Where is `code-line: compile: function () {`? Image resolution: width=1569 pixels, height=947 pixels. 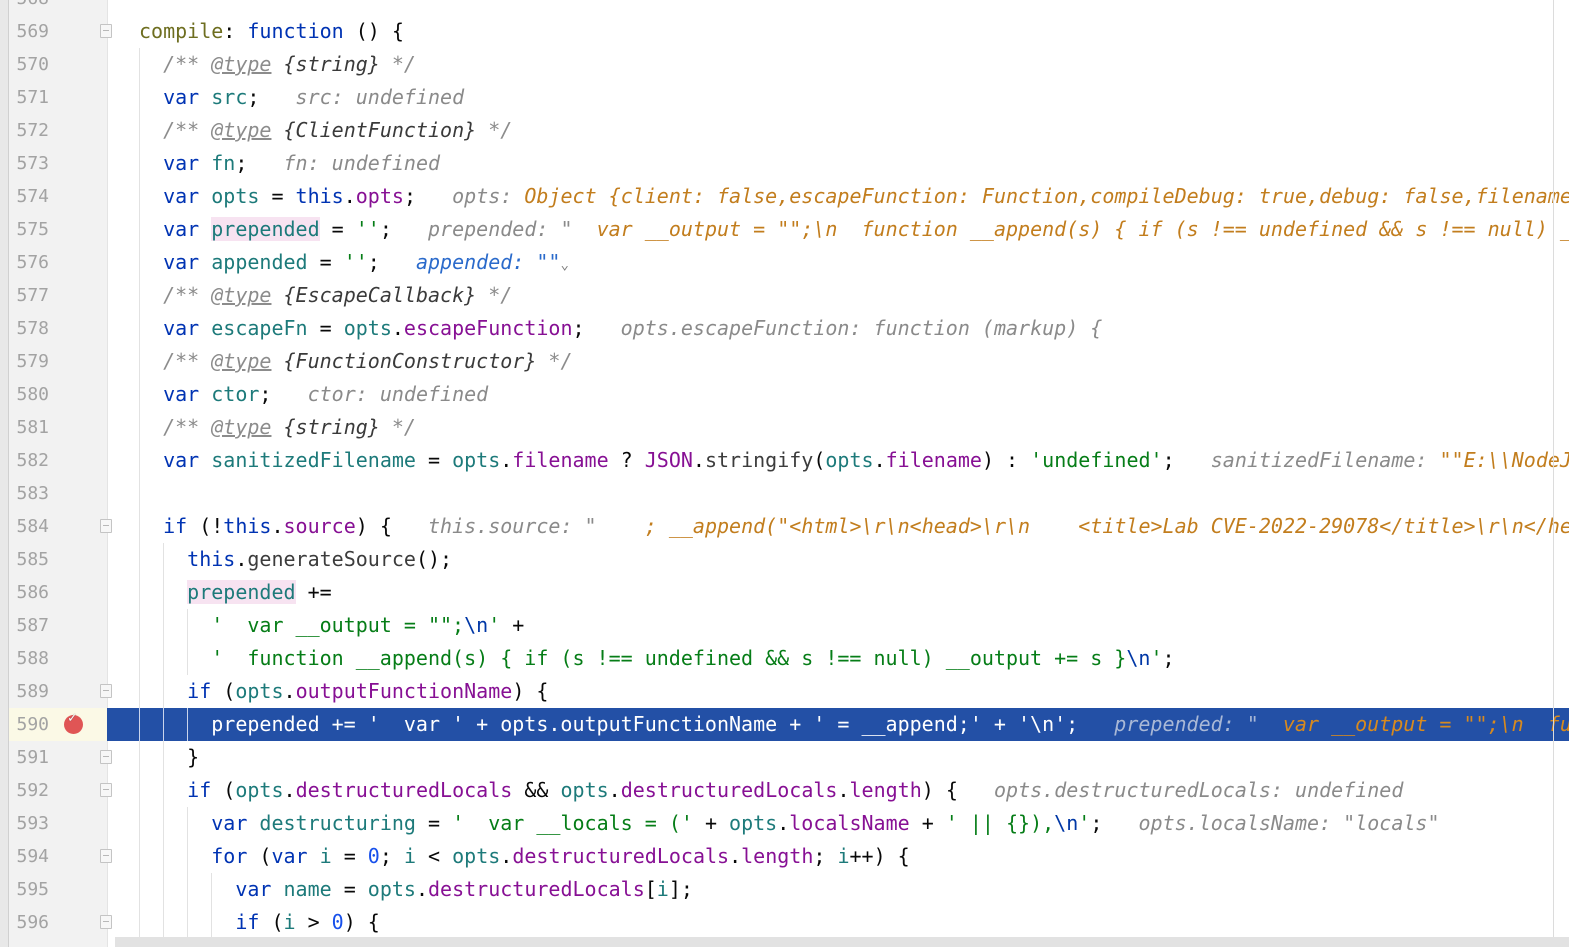
code-line: compile: function () { is located at coordinates (838, 31).